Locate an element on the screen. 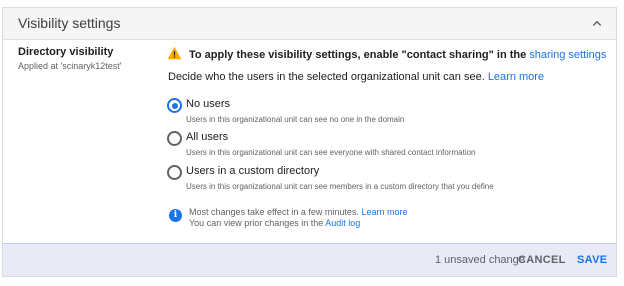 This screenshot has width=624, height=286. action-footer: 1 unsaved change CANCEL SAVE is located at coordinates (309, 259).